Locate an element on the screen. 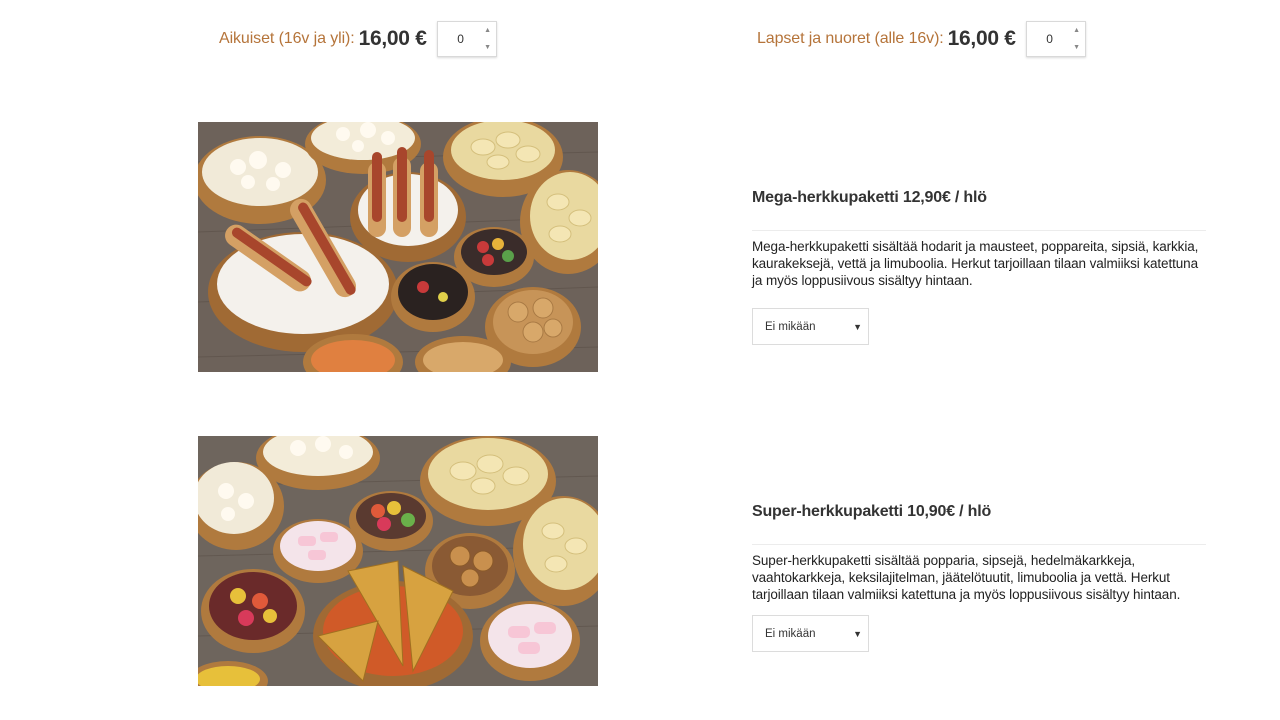 This screenshot has height=720, width=1280. child-ticket-label: Lapset ja nuoret (alle 16v): is located at coordinates (850, 38).